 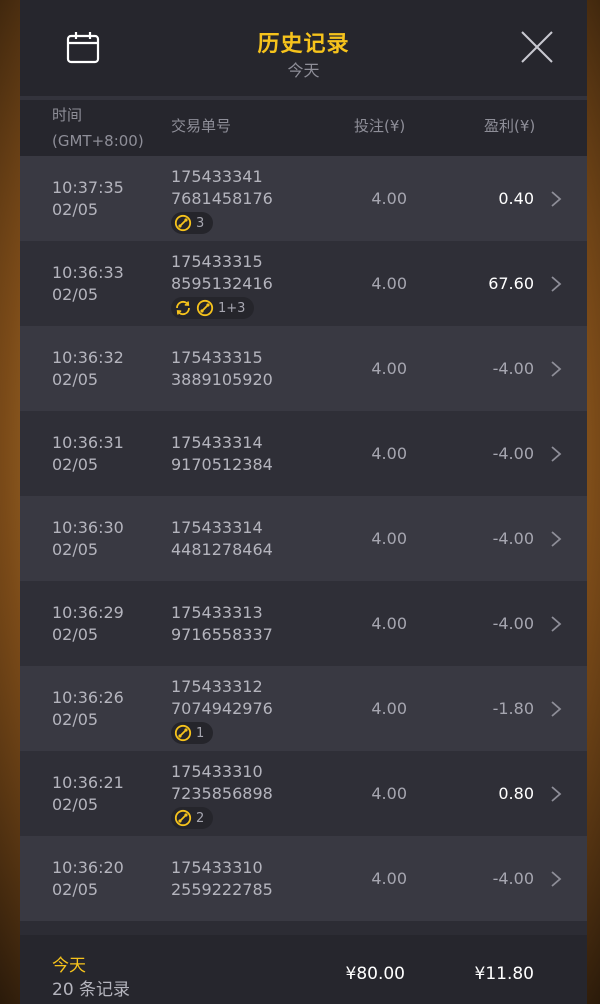 What do you see at coordinates (303, 70) in the screenshot?
I see `date-filter-label: 今天` at bounding box center [303, 70].